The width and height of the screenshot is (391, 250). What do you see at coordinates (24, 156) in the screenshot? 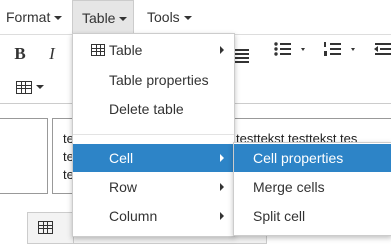
I see `table-cell` at bounding box center [24, 156].